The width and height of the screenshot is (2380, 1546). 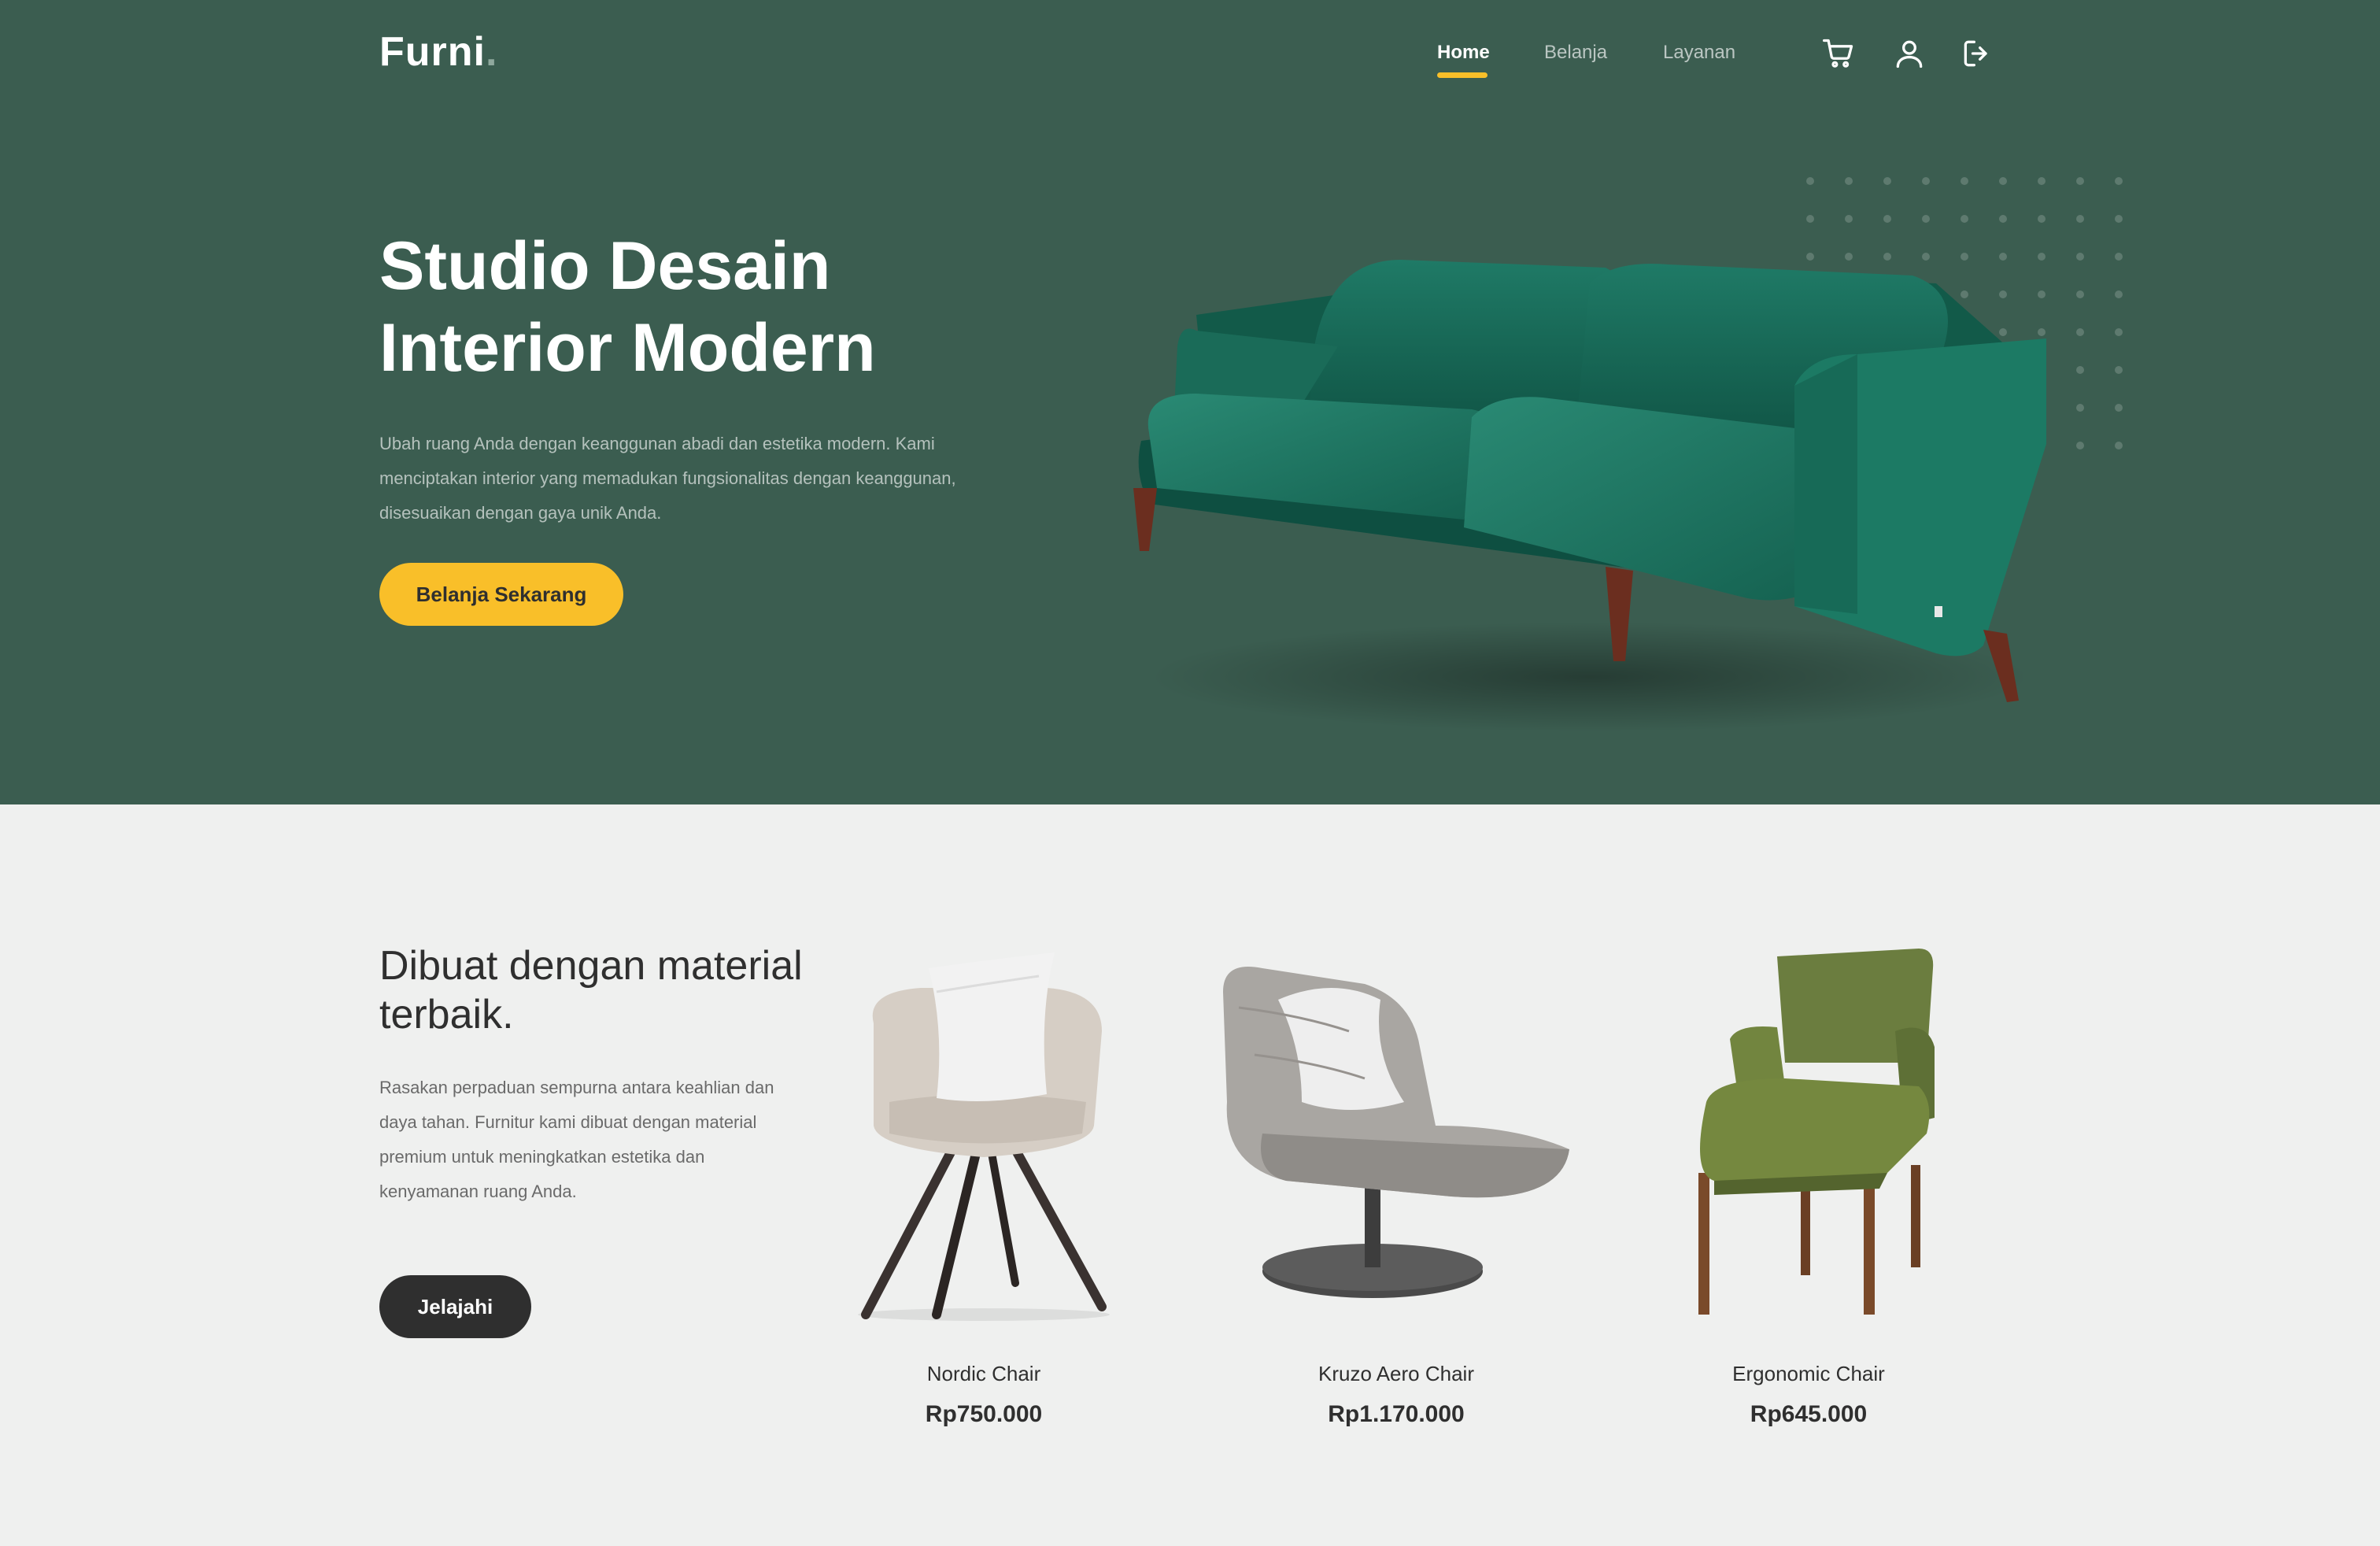 I want to click on nav-active-indicator, so click(x=1462, y=75).